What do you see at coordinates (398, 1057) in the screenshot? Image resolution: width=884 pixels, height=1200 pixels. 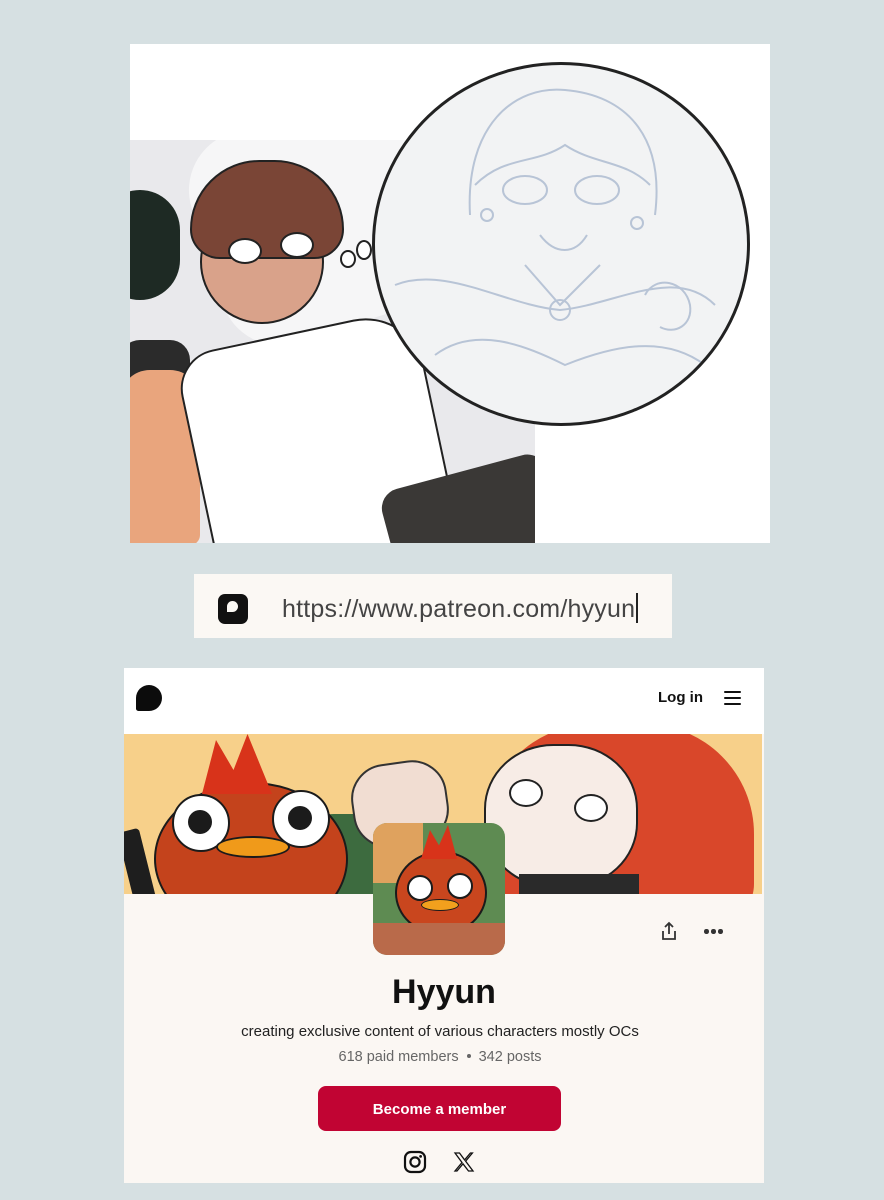 I see `paid-members-count: 618 paid members` at bounding box center [398, 1057].